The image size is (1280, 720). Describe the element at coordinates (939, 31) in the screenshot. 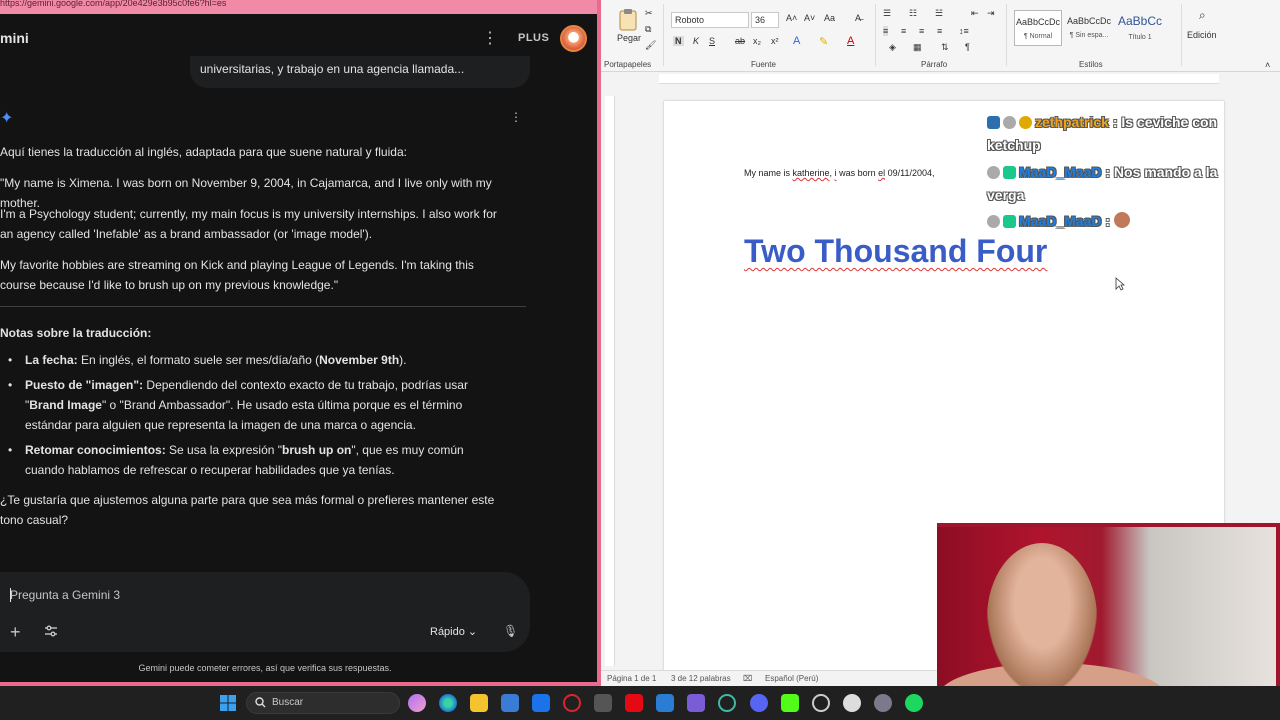

I see `justify-icon: ≡` at that location.